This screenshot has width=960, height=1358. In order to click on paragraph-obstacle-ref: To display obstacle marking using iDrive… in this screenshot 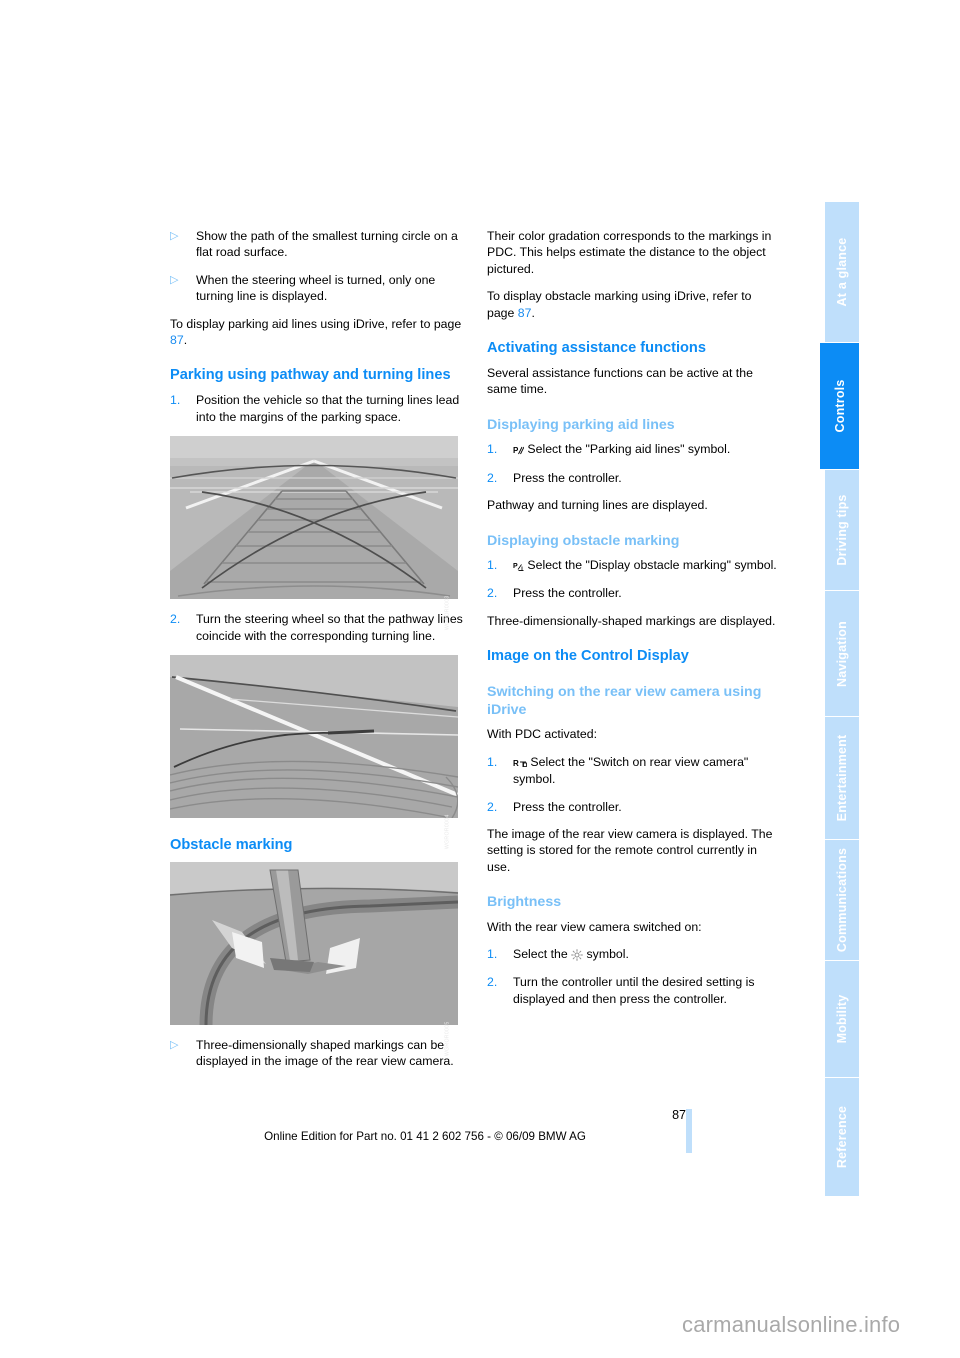, I will do `click(634, 304)`.